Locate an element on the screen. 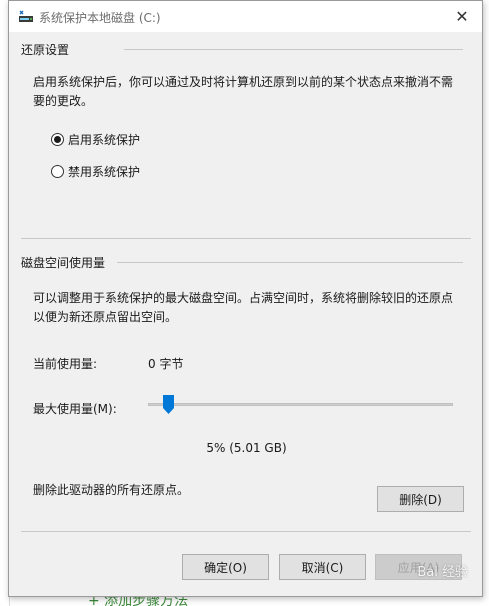 Image resolution: width=489 pixels, height=606 pixels. radio-label: 启用系统保护 is located at coordinates (104, 140).